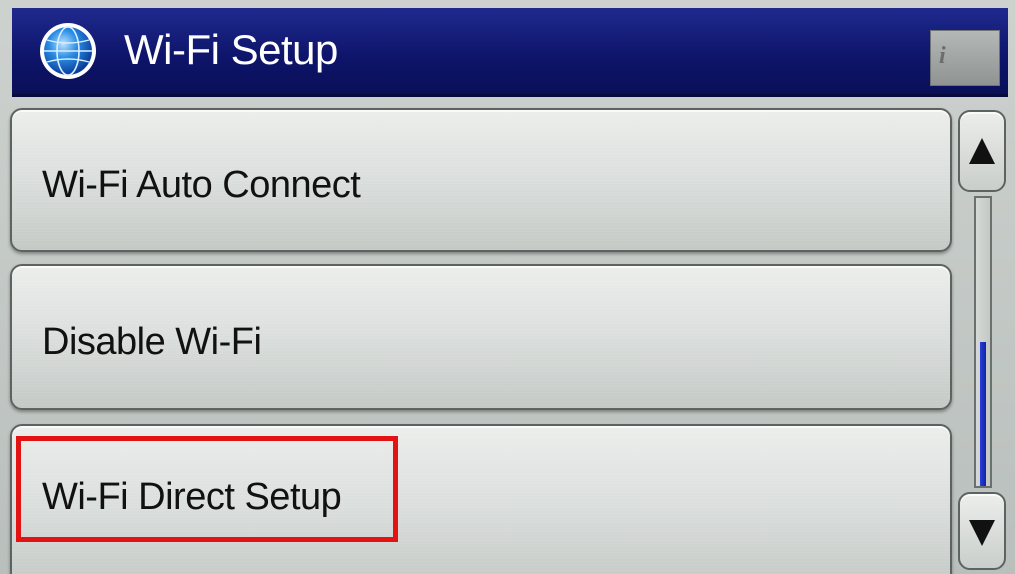  What do you see at coordinates (942, 56) in the screenshot?
I see `info-icon: i` at bounding box center [942, 56].